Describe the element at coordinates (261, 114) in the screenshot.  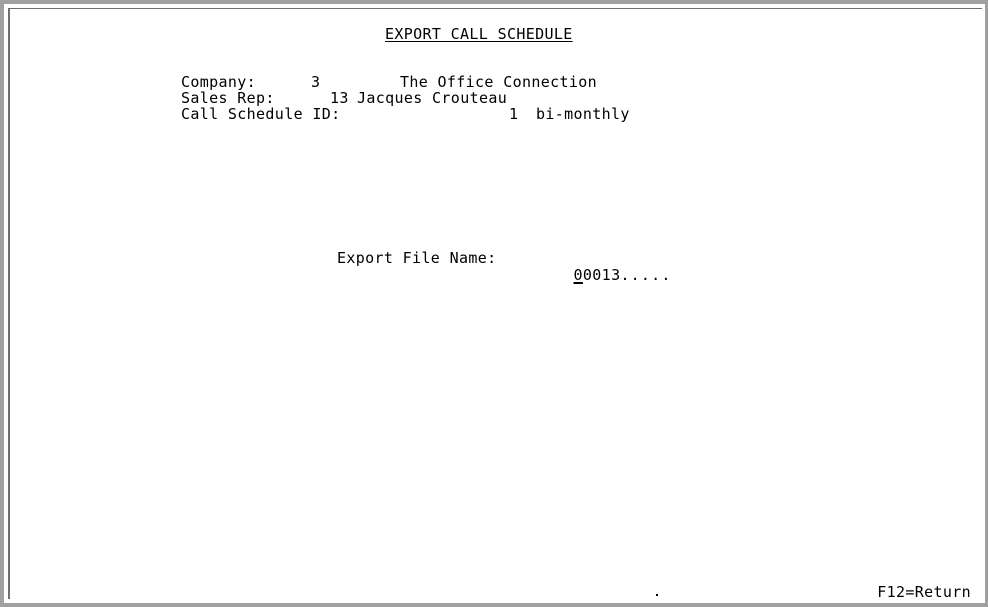
I see `call-schedule-label: Call Schedule ID:` at that location.